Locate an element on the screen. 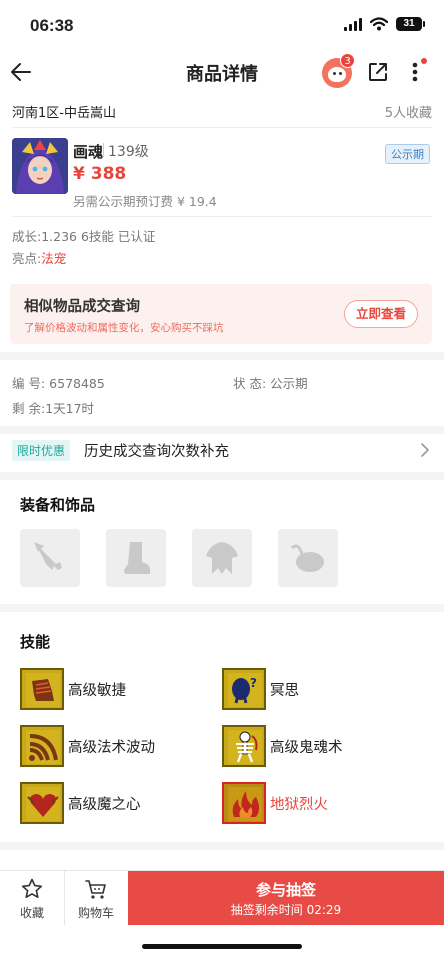 Image resolution: width=444 pixels, height=960 pixels. deposit-note: 另需公示期预订费 ¥ 19.4 is located at coordinates (145, 201).